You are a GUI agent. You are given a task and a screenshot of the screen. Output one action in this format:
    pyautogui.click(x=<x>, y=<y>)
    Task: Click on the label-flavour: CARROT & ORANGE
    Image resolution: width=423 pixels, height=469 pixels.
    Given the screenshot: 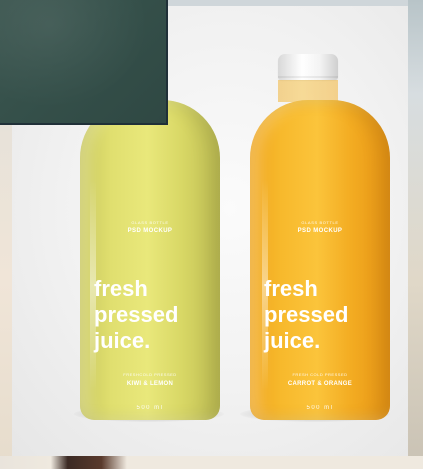 What is the action you would take?
    pyautogui.click(x=320, y=384)
    